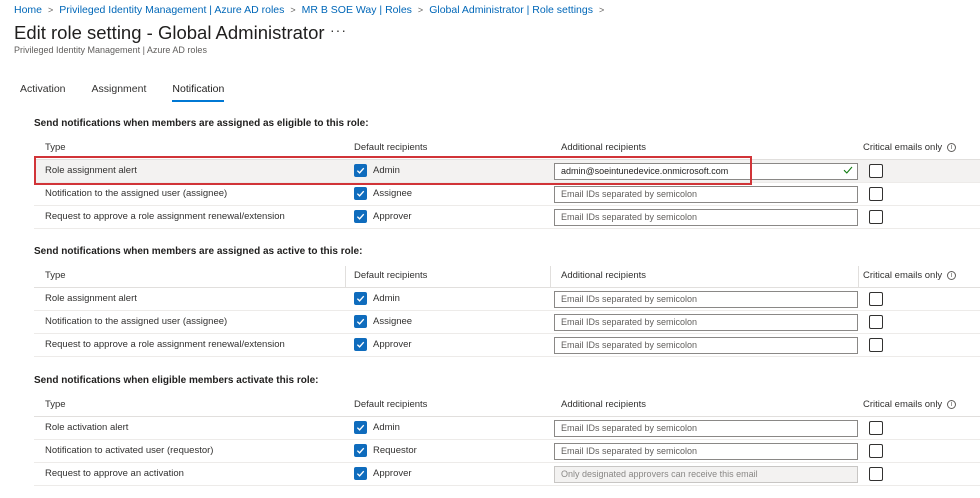 This screenshot has width=980, height=498. What do you see at coordinates (198, 92) in the screenshot?
I see `tab-notification: Notification` at bounding box center [198, 92].